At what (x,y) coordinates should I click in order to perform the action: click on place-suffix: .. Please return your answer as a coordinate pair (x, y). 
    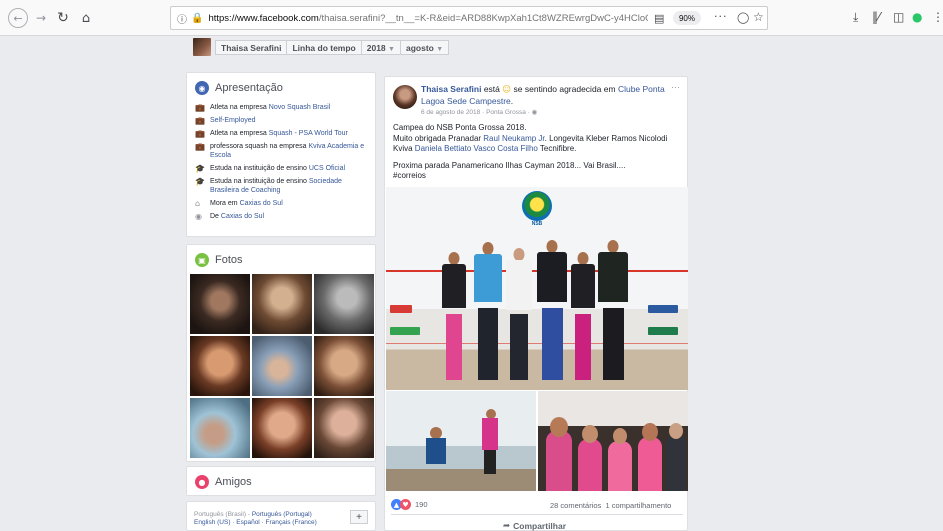
    Looking at the image, I should click on (512, 101).